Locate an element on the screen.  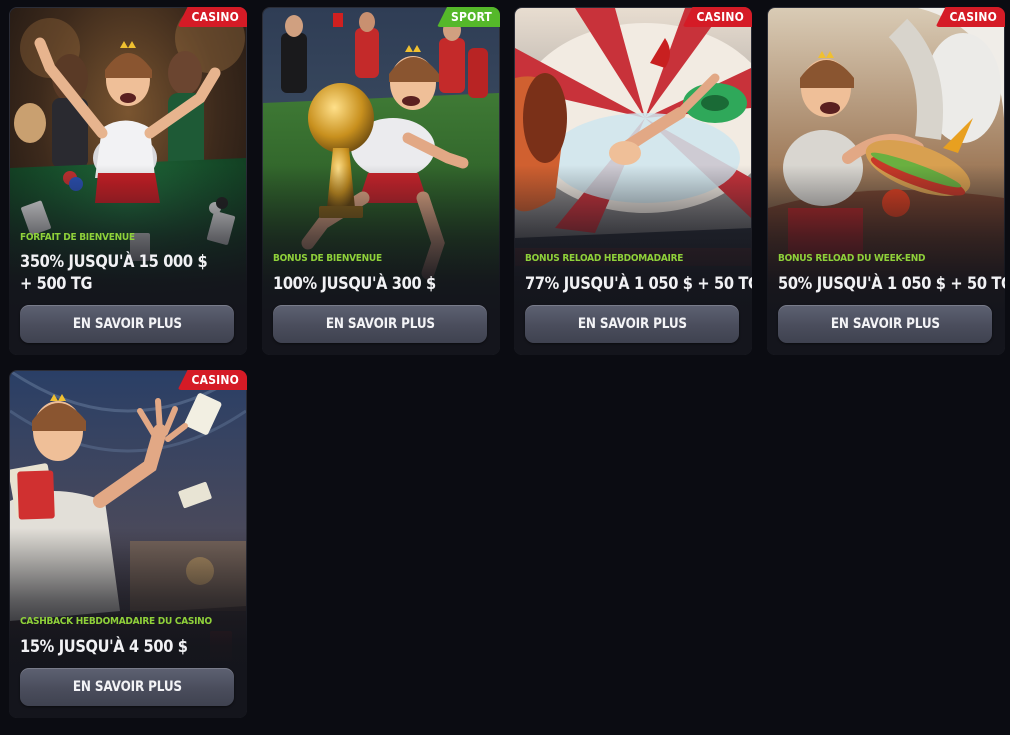
promo-subtitle: BONUS DE BIENVENUE is located at coordinates (327, 258).